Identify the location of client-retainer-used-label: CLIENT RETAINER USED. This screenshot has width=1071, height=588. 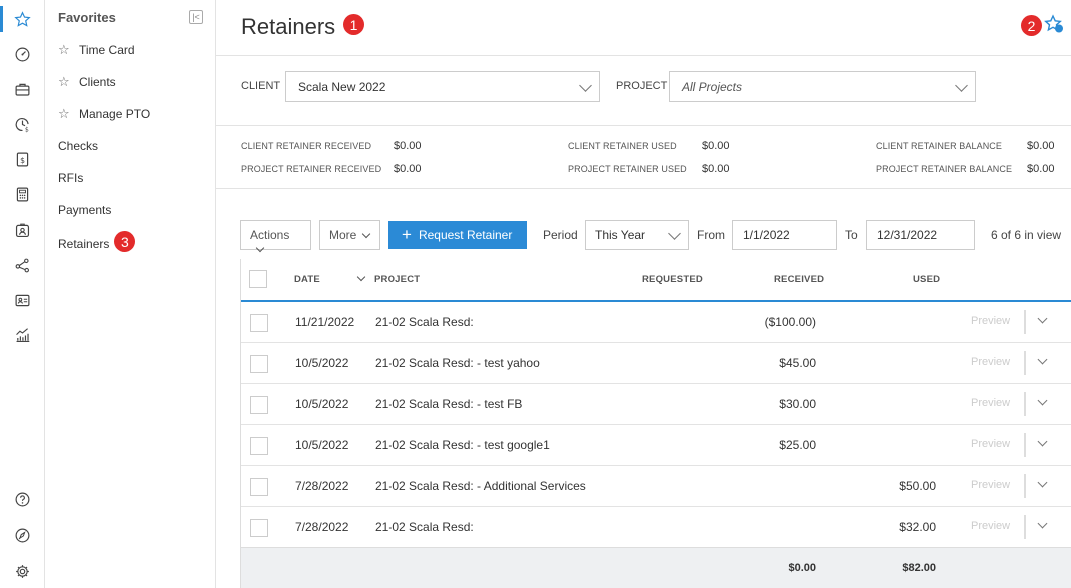
(622, 146).